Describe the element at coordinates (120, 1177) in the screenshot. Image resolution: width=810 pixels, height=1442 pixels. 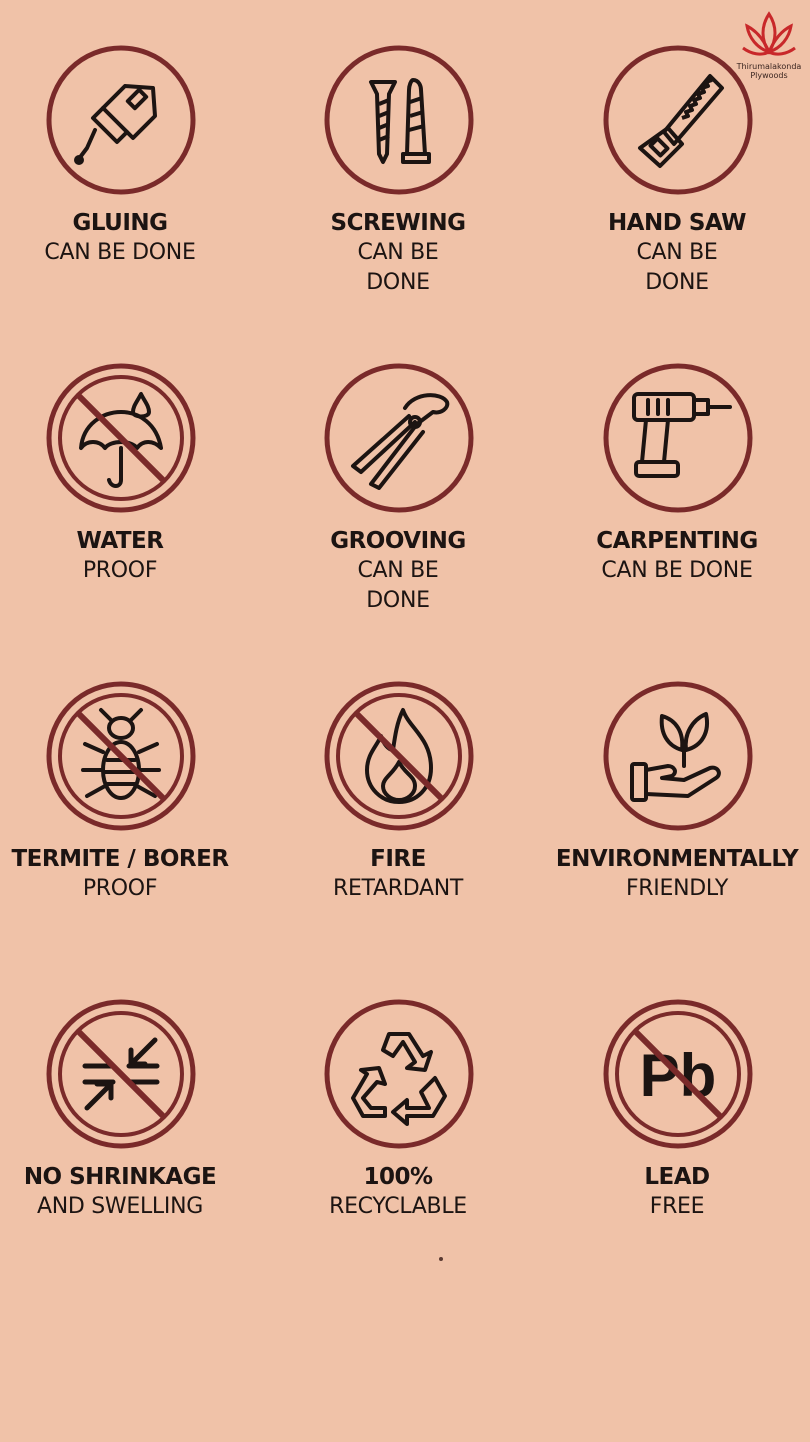
I see `feature-title: NO SHRINKAGE` at that location.